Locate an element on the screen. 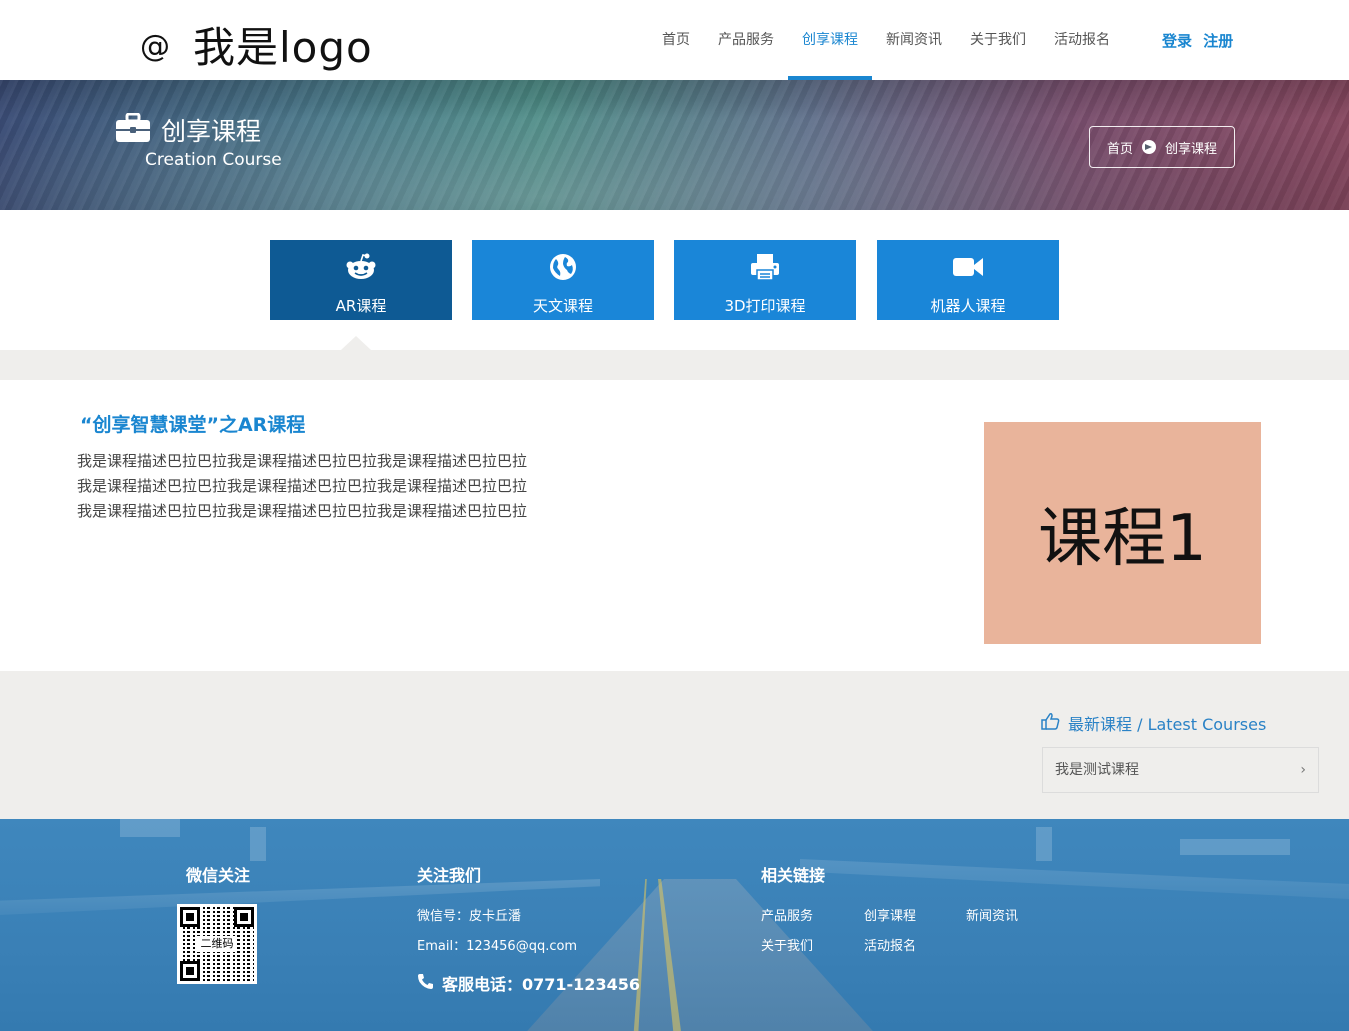 This screenshot has width=1349, height=1031. tab-divider-strip is located at coordinates (674, 365).